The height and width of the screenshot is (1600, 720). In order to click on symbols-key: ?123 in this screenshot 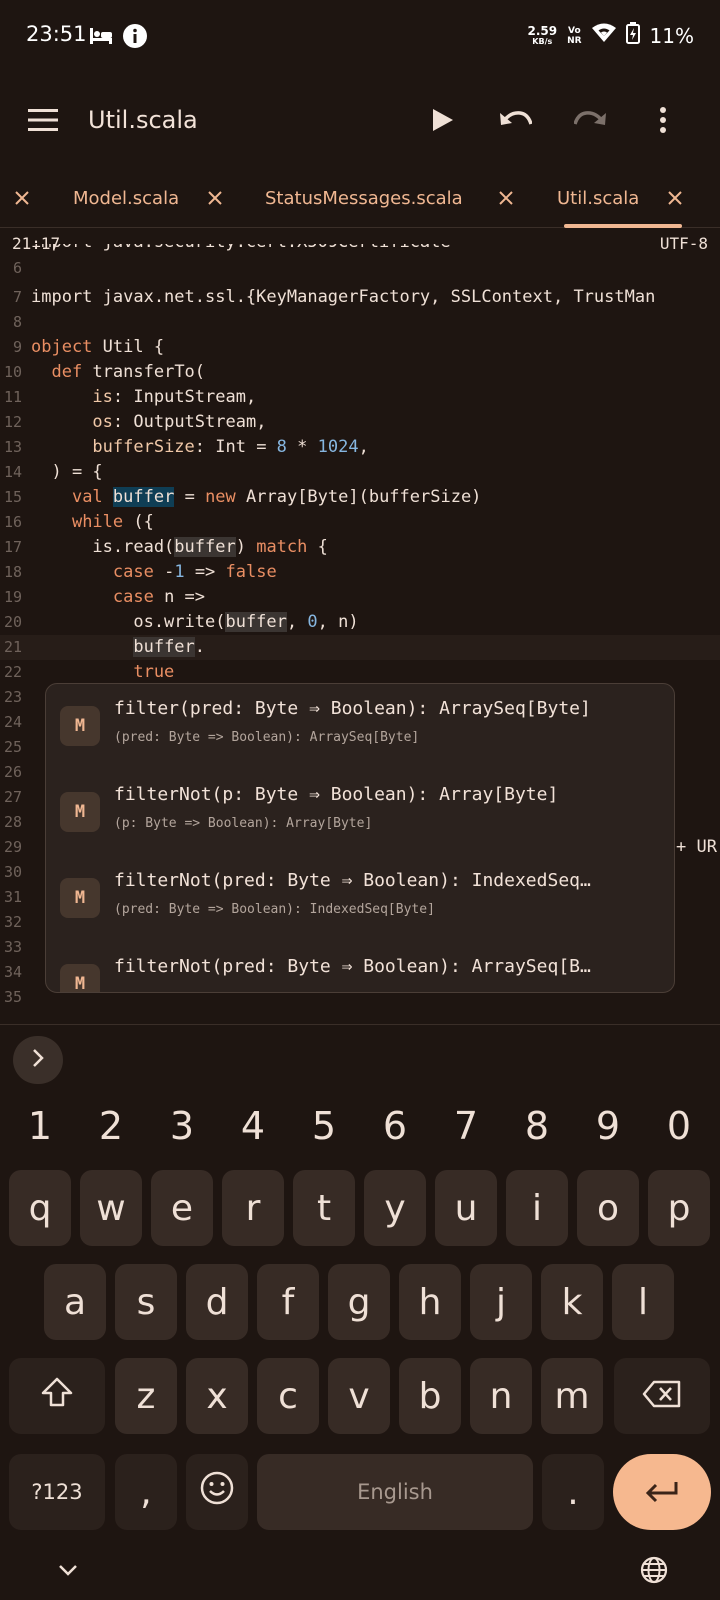, I will do `click(57, 1492)`.